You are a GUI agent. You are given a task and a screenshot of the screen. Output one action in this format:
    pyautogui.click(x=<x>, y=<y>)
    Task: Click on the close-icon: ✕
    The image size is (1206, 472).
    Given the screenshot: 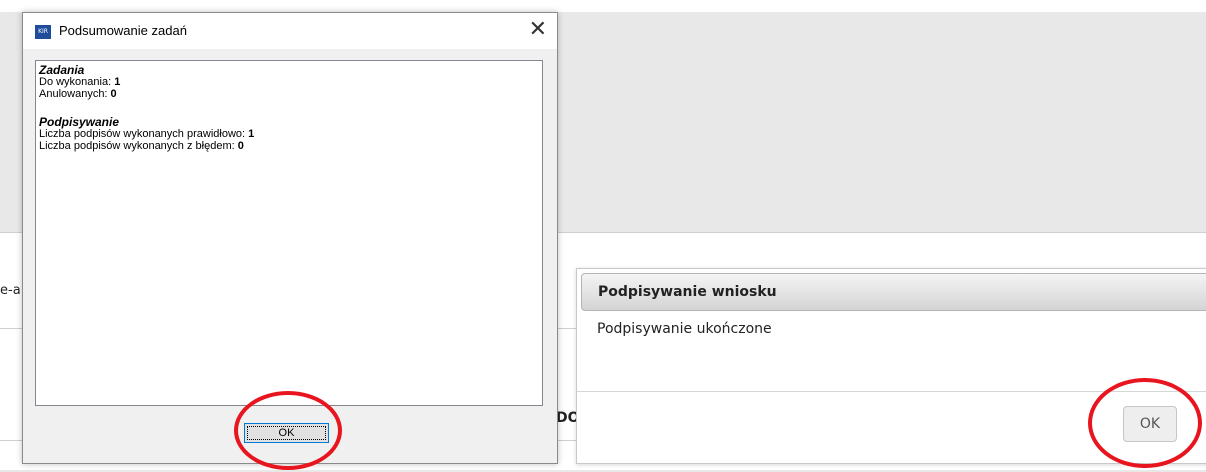 What is the action you would take?
    pyautogui.click(x=538, y=30)
    